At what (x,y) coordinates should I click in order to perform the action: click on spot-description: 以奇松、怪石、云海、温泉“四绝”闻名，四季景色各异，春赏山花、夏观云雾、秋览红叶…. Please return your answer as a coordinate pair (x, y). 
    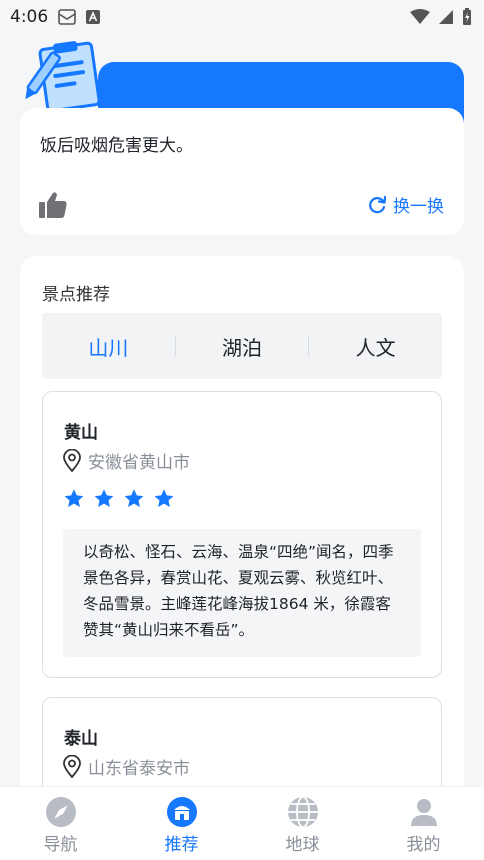
    Looking at the image, I should click on (242, 593).